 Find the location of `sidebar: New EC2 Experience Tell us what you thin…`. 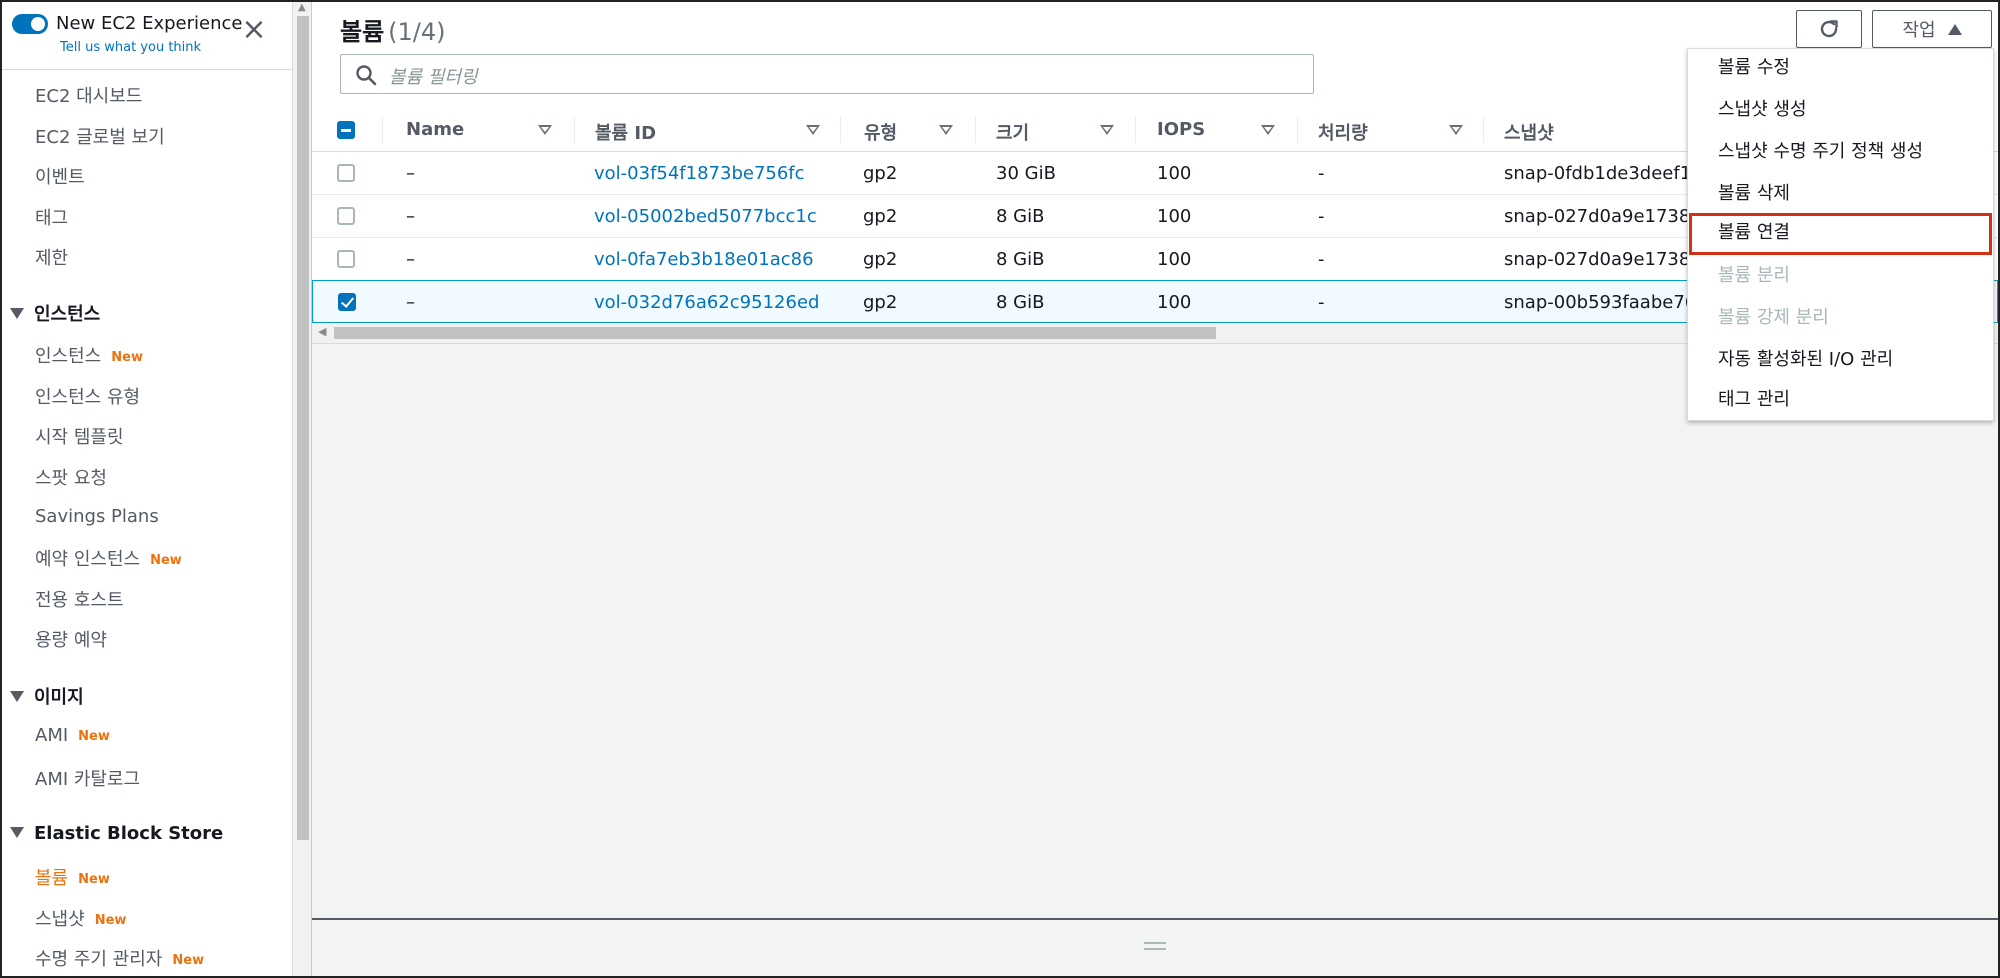

sidebar: New EC2 Experience Tell us what you thin… is located at coordinates (147, 489).